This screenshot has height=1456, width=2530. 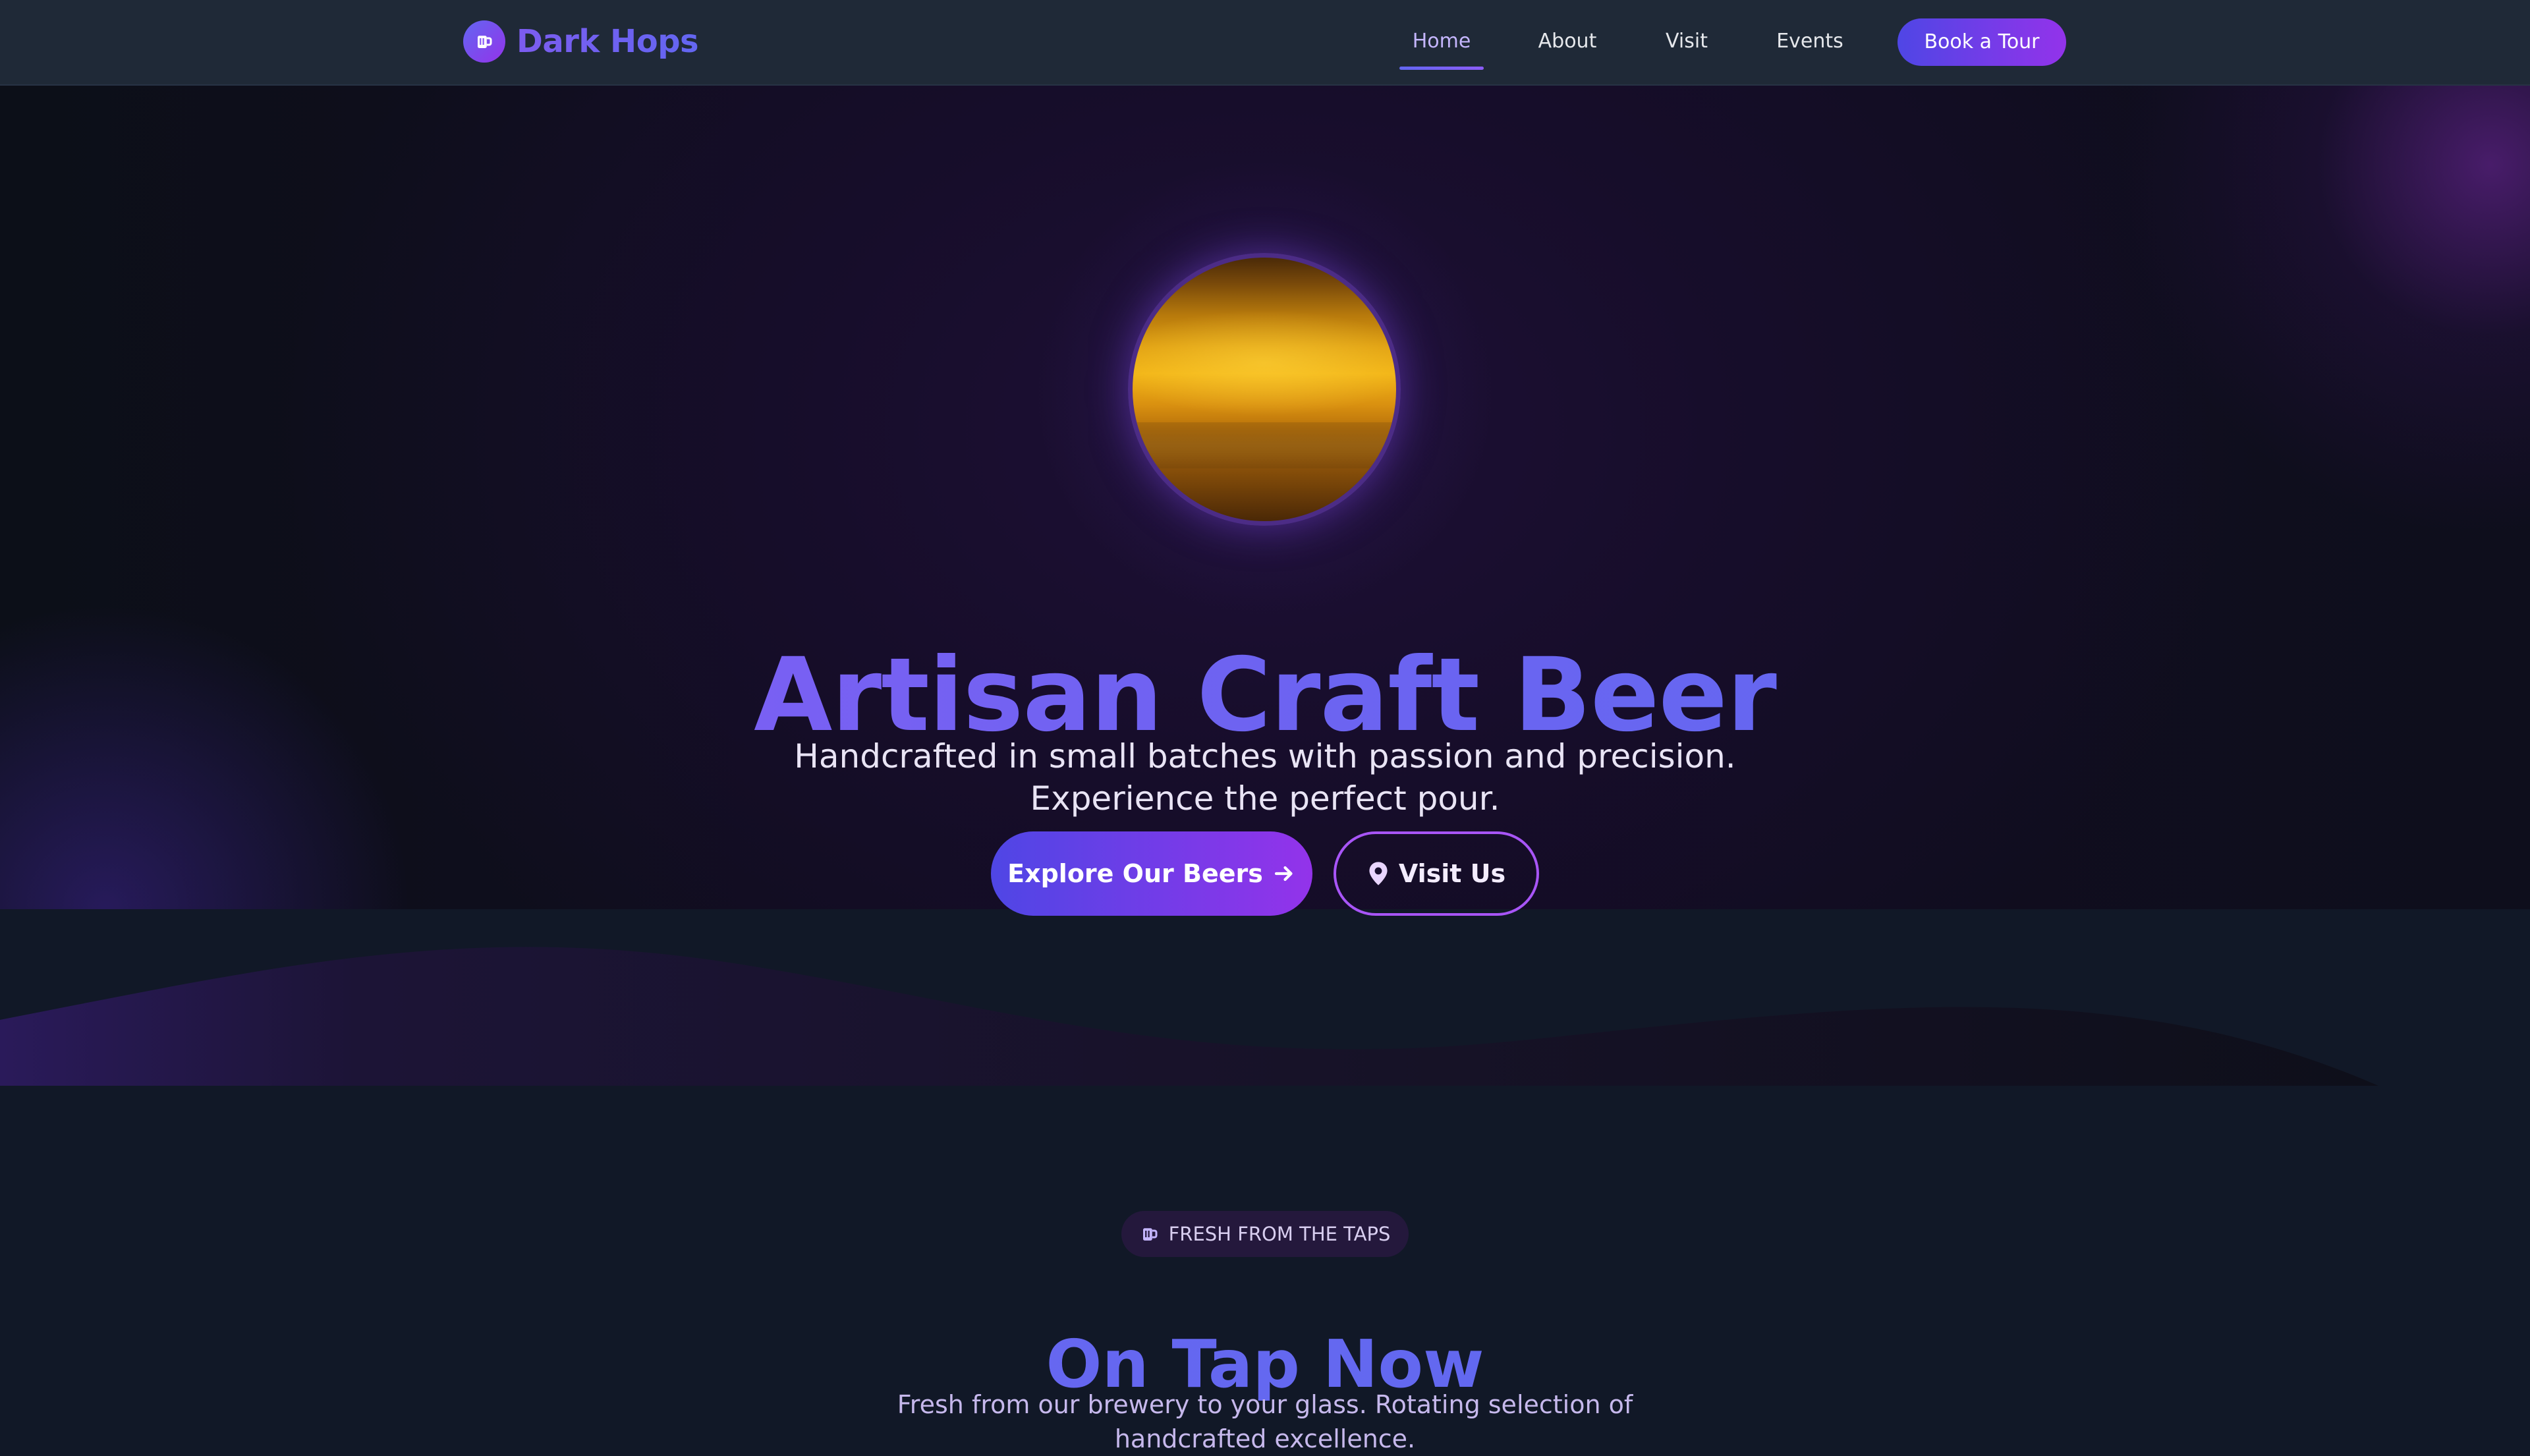 What do you see at coordinates (1982, 42) in the screenshot?
I see `book-tour-button: Book a Tour` at bounding box center [1982, 42].